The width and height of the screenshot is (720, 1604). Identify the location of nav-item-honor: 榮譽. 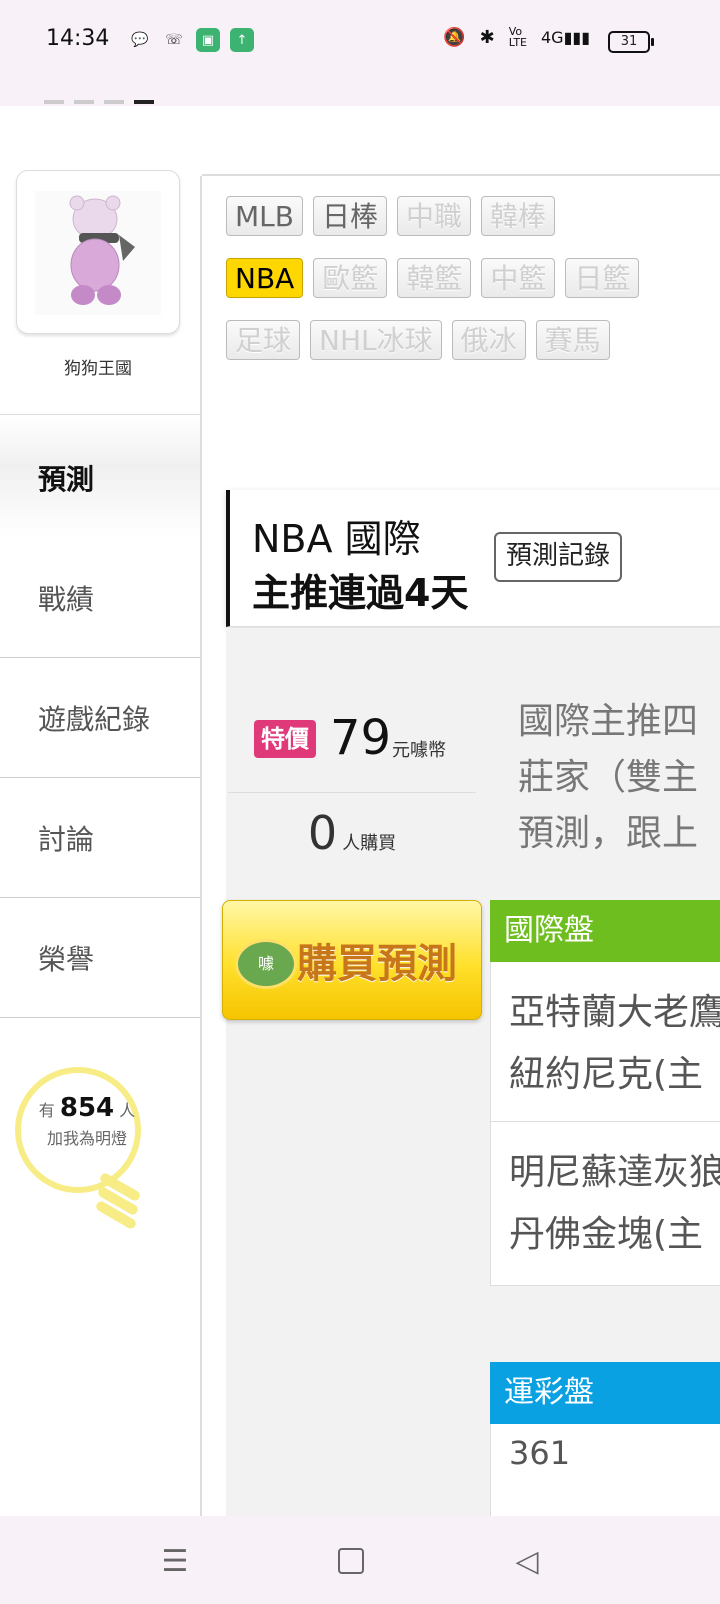
(100, 958).